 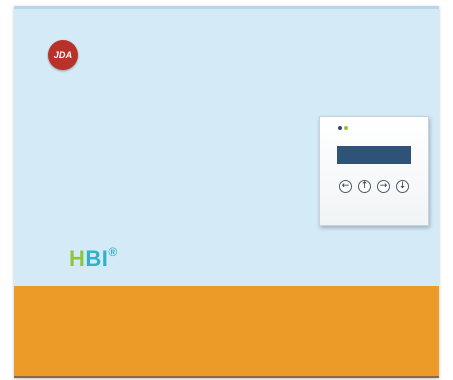 What do you see at coordinates (383, 186) in the screenshot?
I see `right-arrow-icon: →` at bounding box center [383, 186].